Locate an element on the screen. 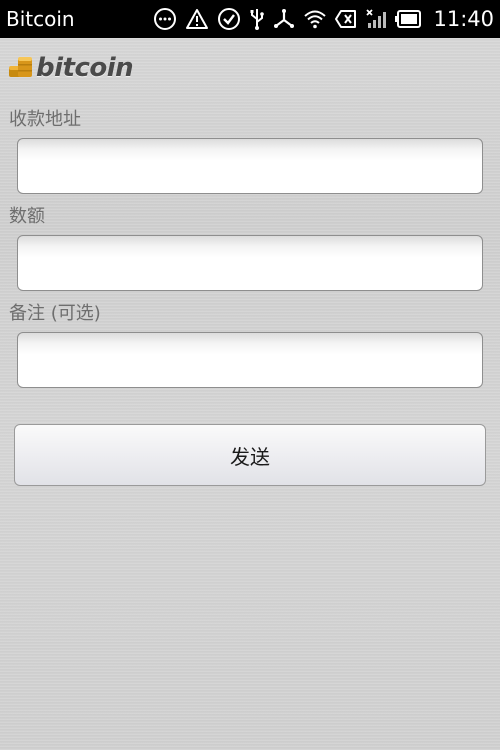  share-icon is located at coordinates (284, 19).